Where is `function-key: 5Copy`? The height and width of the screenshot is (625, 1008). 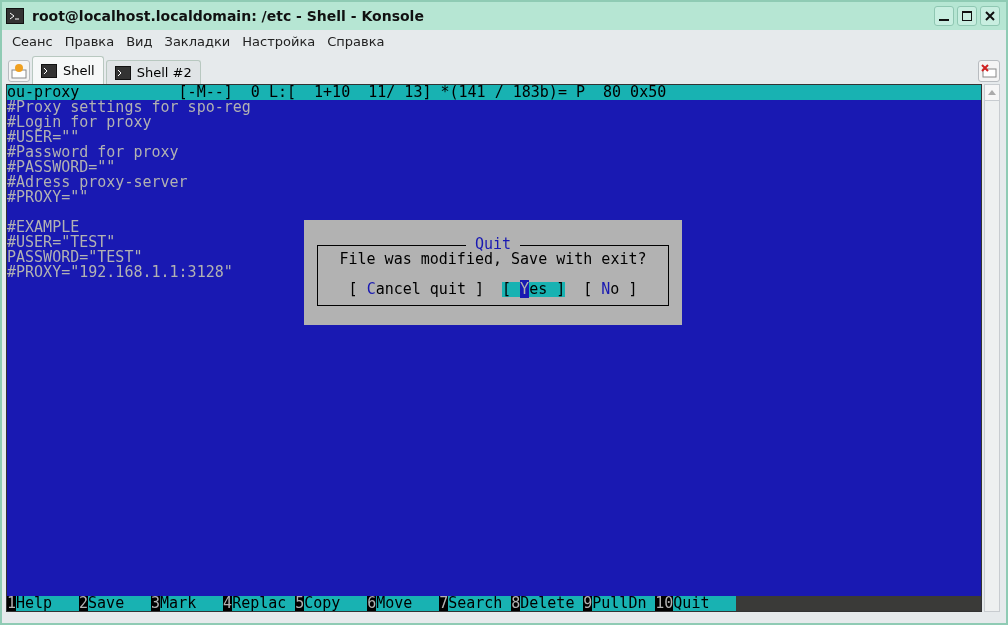 function-key: 5Copy is located at coordinates (331, 603).